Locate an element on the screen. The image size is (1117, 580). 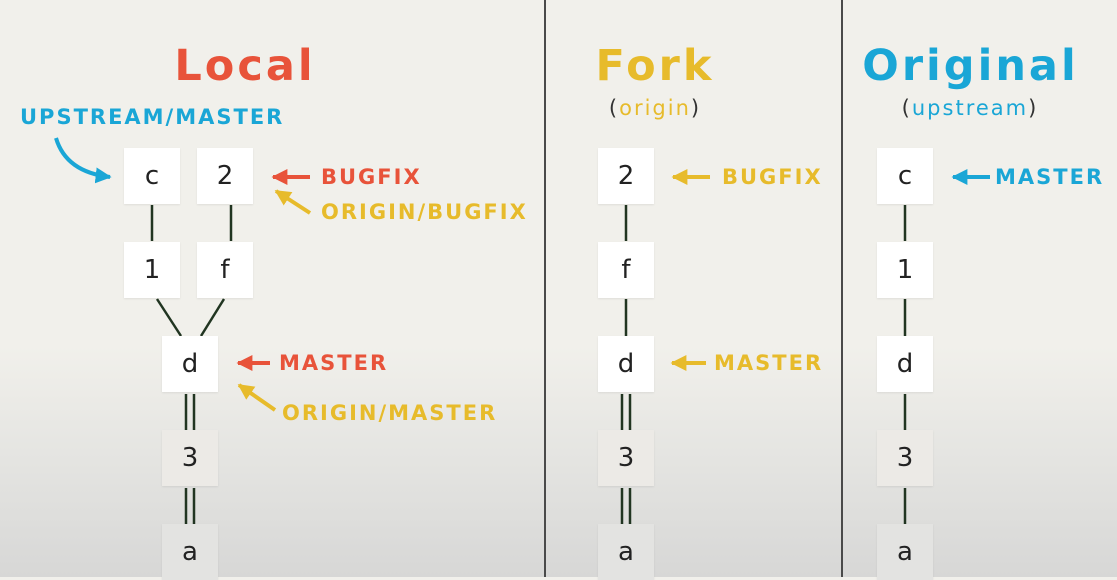
fork-commit-2: 2 is located at coordinates (626, 176).